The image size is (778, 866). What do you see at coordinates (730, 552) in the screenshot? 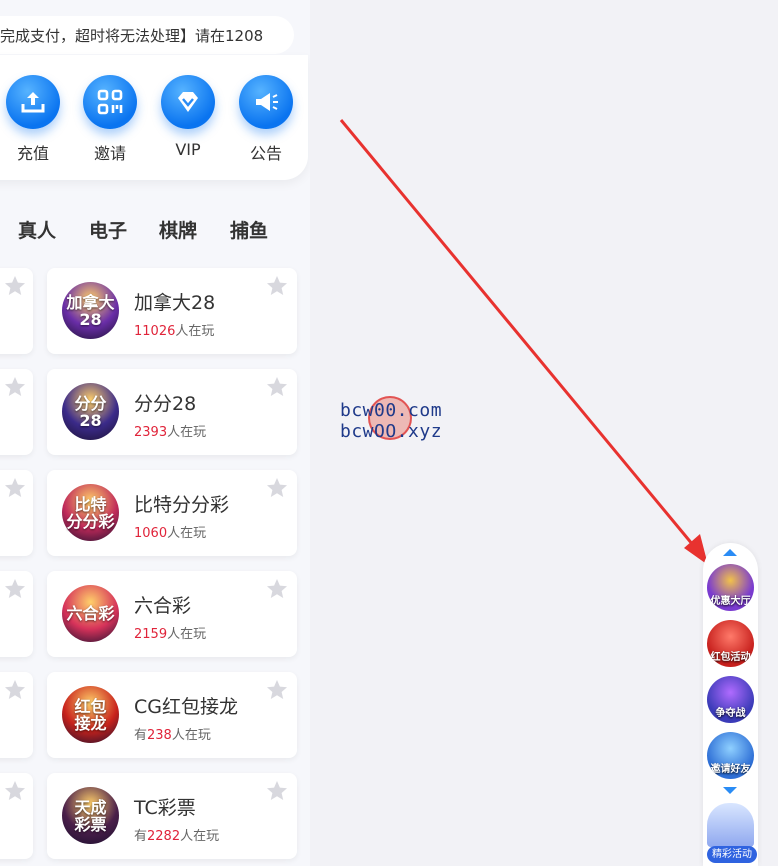
I see `scroll-up-icon` at bounding box center [730, 552].